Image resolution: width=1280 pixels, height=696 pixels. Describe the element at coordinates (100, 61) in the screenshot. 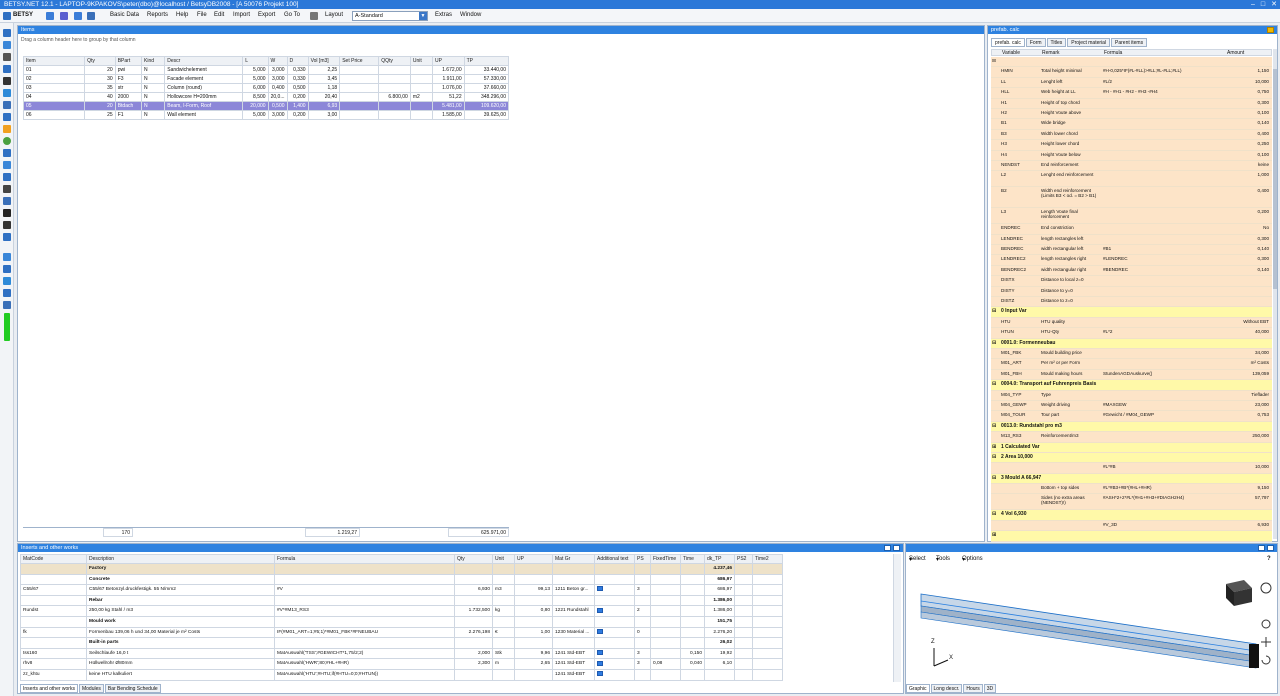

I see `col-qty: Qty` at that location.